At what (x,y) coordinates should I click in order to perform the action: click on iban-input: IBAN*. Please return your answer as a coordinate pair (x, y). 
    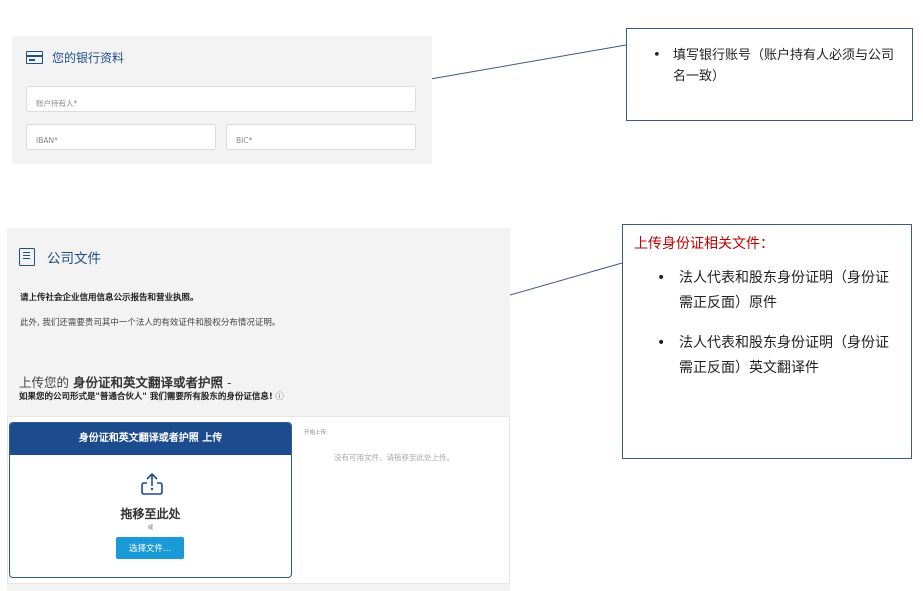
    Looking at the image, I should click on (121, 137).